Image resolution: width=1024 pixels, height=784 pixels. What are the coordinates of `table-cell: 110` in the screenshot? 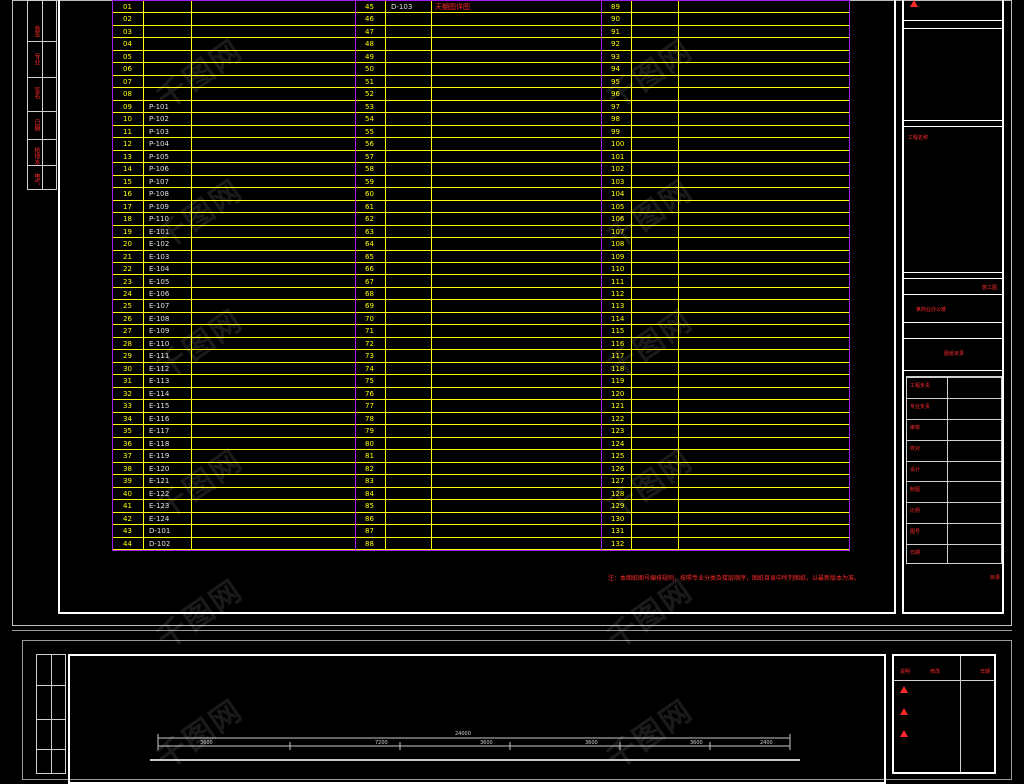 It's located at (618, 269).